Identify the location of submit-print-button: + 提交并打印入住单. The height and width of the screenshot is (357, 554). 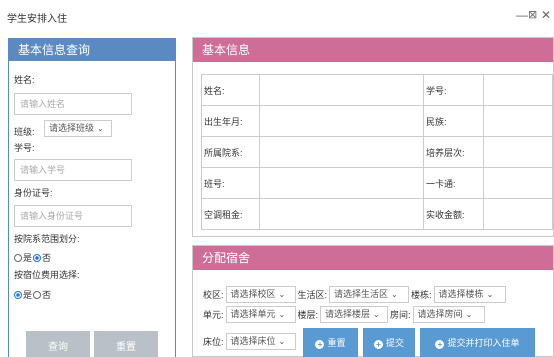
(477, 342).